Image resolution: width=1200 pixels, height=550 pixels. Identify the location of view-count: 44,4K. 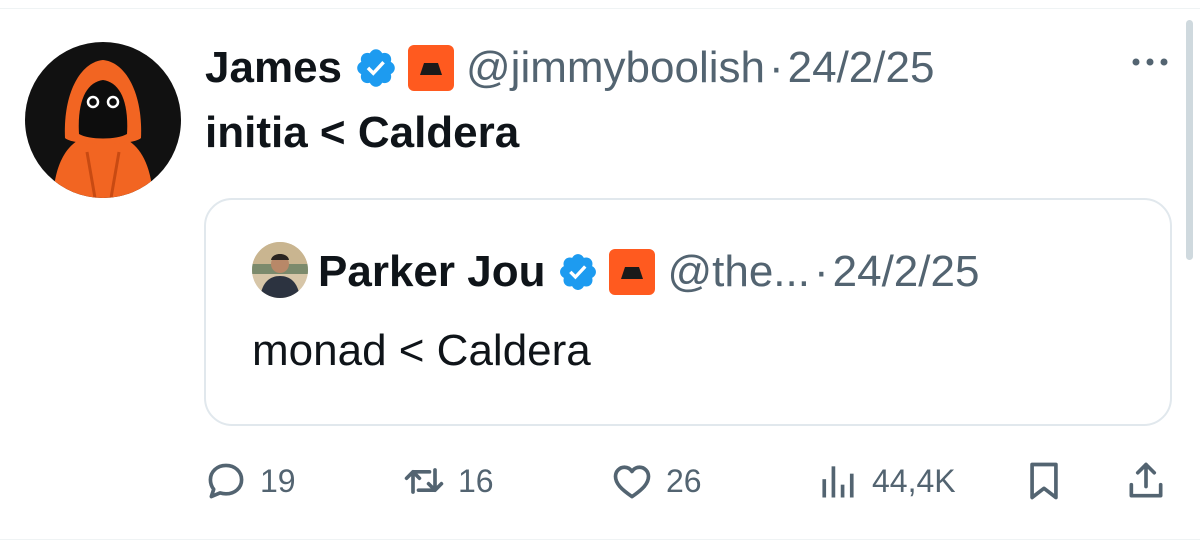
(914, 480).